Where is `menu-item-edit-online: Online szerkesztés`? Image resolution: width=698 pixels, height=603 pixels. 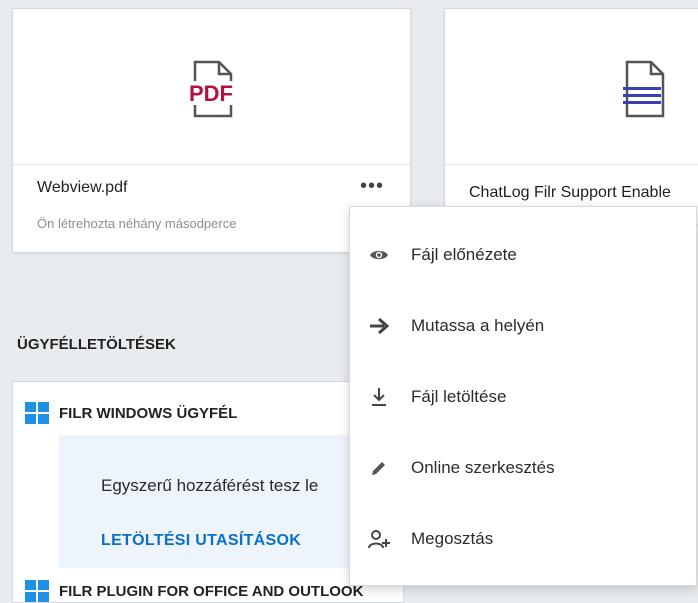 menu-item-edit-online: Online szerkesztés is located at coordinates (523, 468).